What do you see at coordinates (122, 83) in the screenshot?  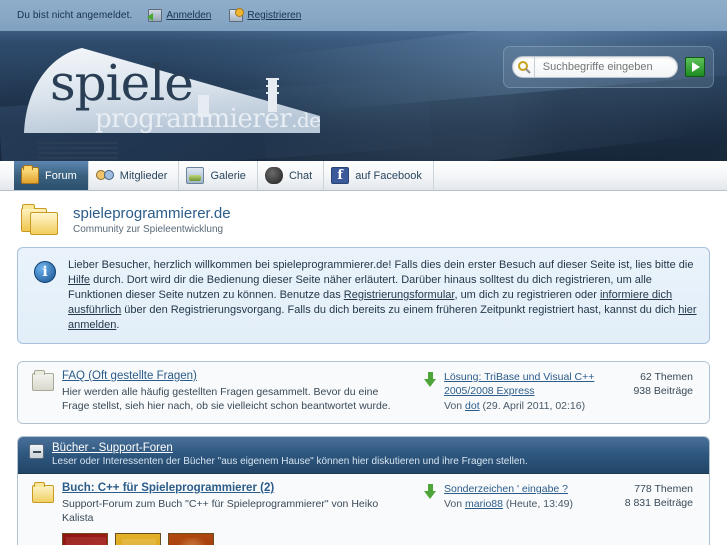 I see `logo-text-spiele: spiele` at bounding box center [122, 83].